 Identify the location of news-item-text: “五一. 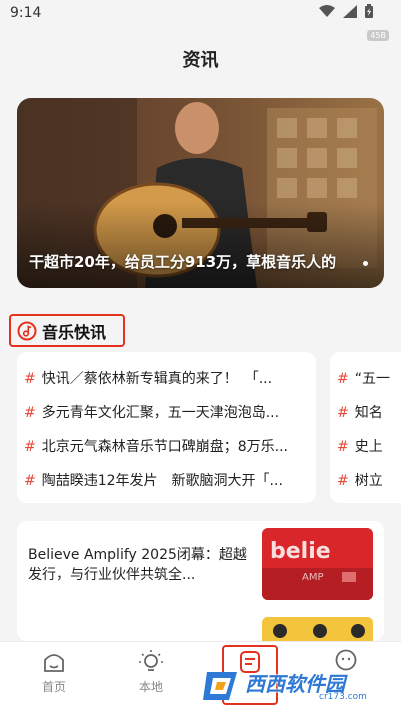
(372, 379).